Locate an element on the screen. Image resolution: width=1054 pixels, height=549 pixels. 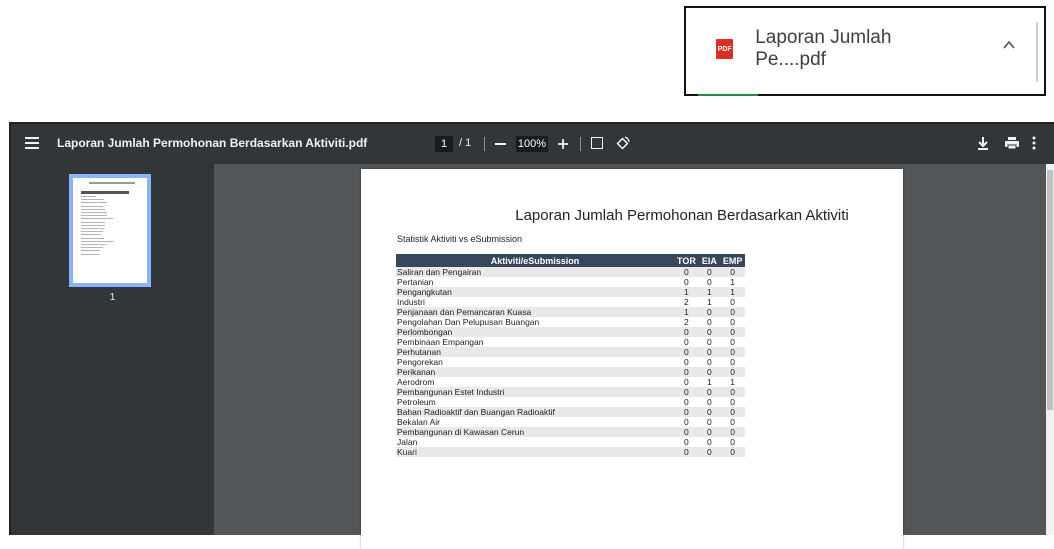
page-total: / 1 is located at coordinates (465, 143).